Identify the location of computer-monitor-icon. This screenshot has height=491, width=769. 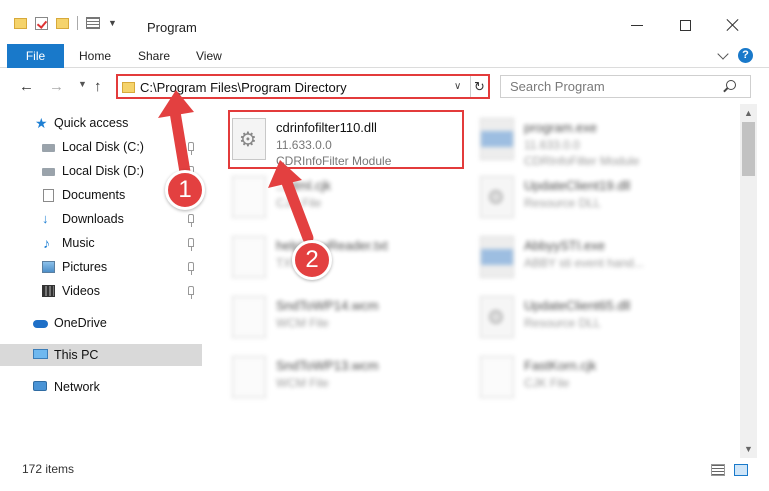
(40, 354).